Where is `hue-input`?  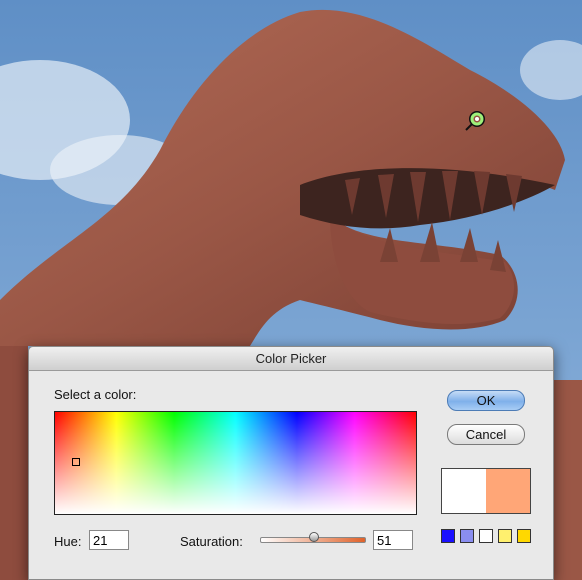 hue-input is located at coordinates (109, 540).